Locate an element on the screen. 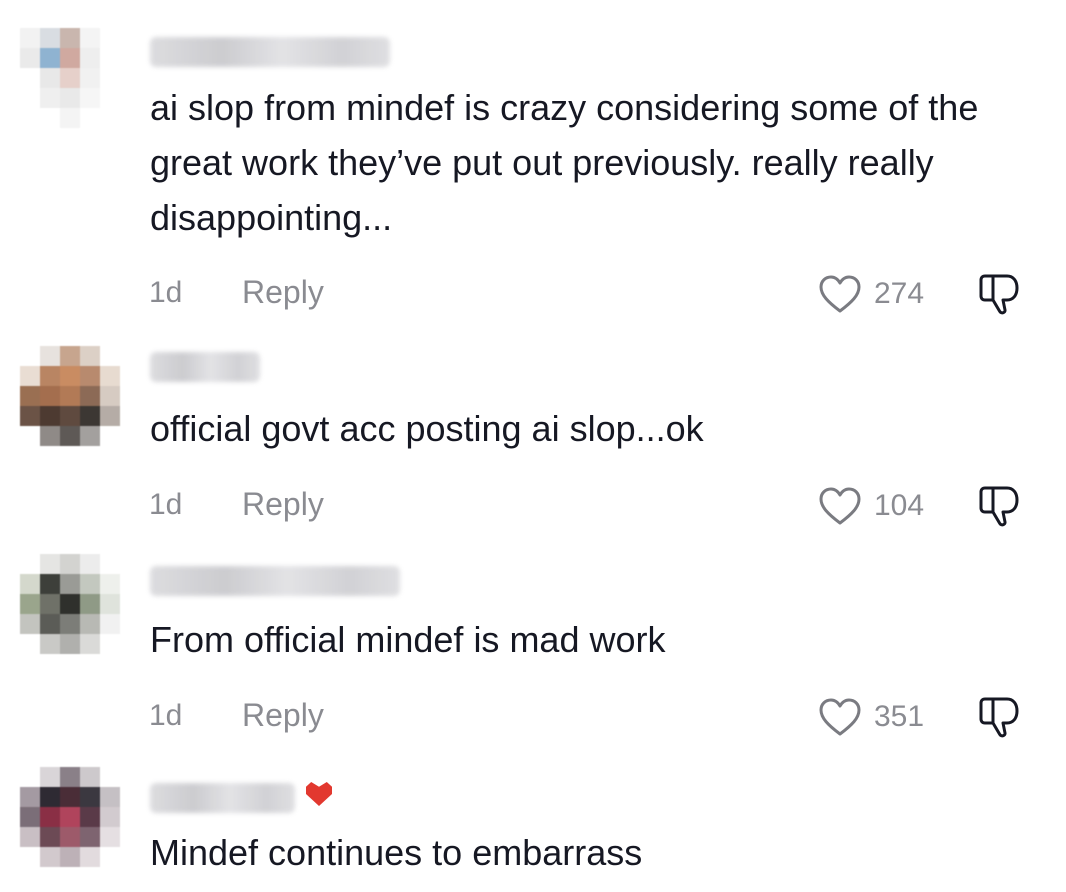 Image resolution: width=1066 pixels, height=892 pixels. like-count: 104 is located at coordinates (899, 505).